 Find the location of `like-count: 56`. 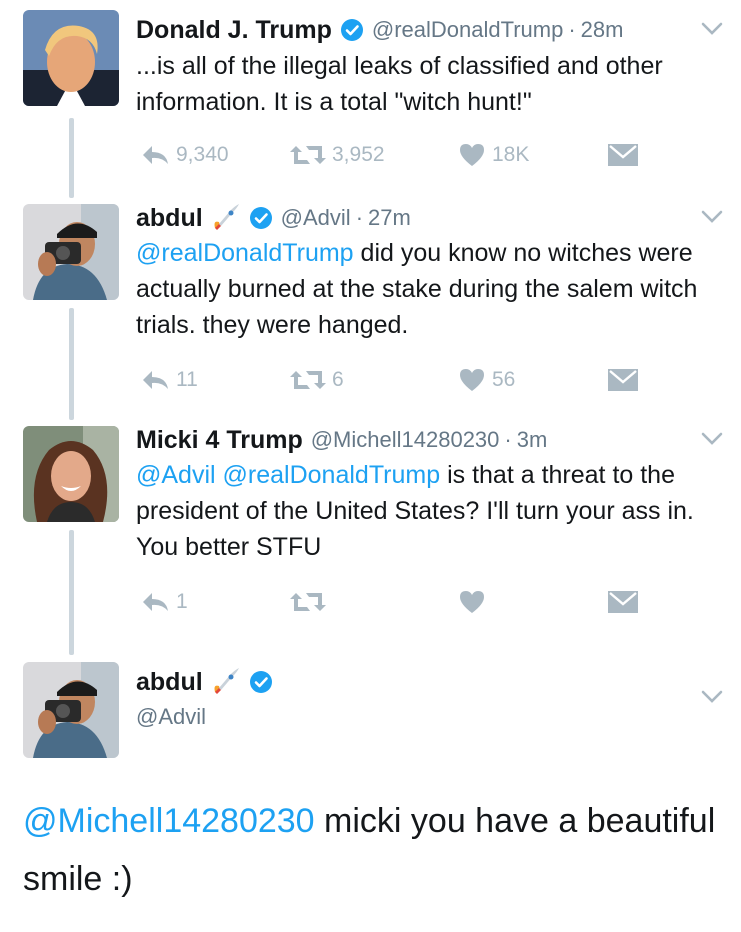

like-count: 56 is located at coordinates (504, 379).